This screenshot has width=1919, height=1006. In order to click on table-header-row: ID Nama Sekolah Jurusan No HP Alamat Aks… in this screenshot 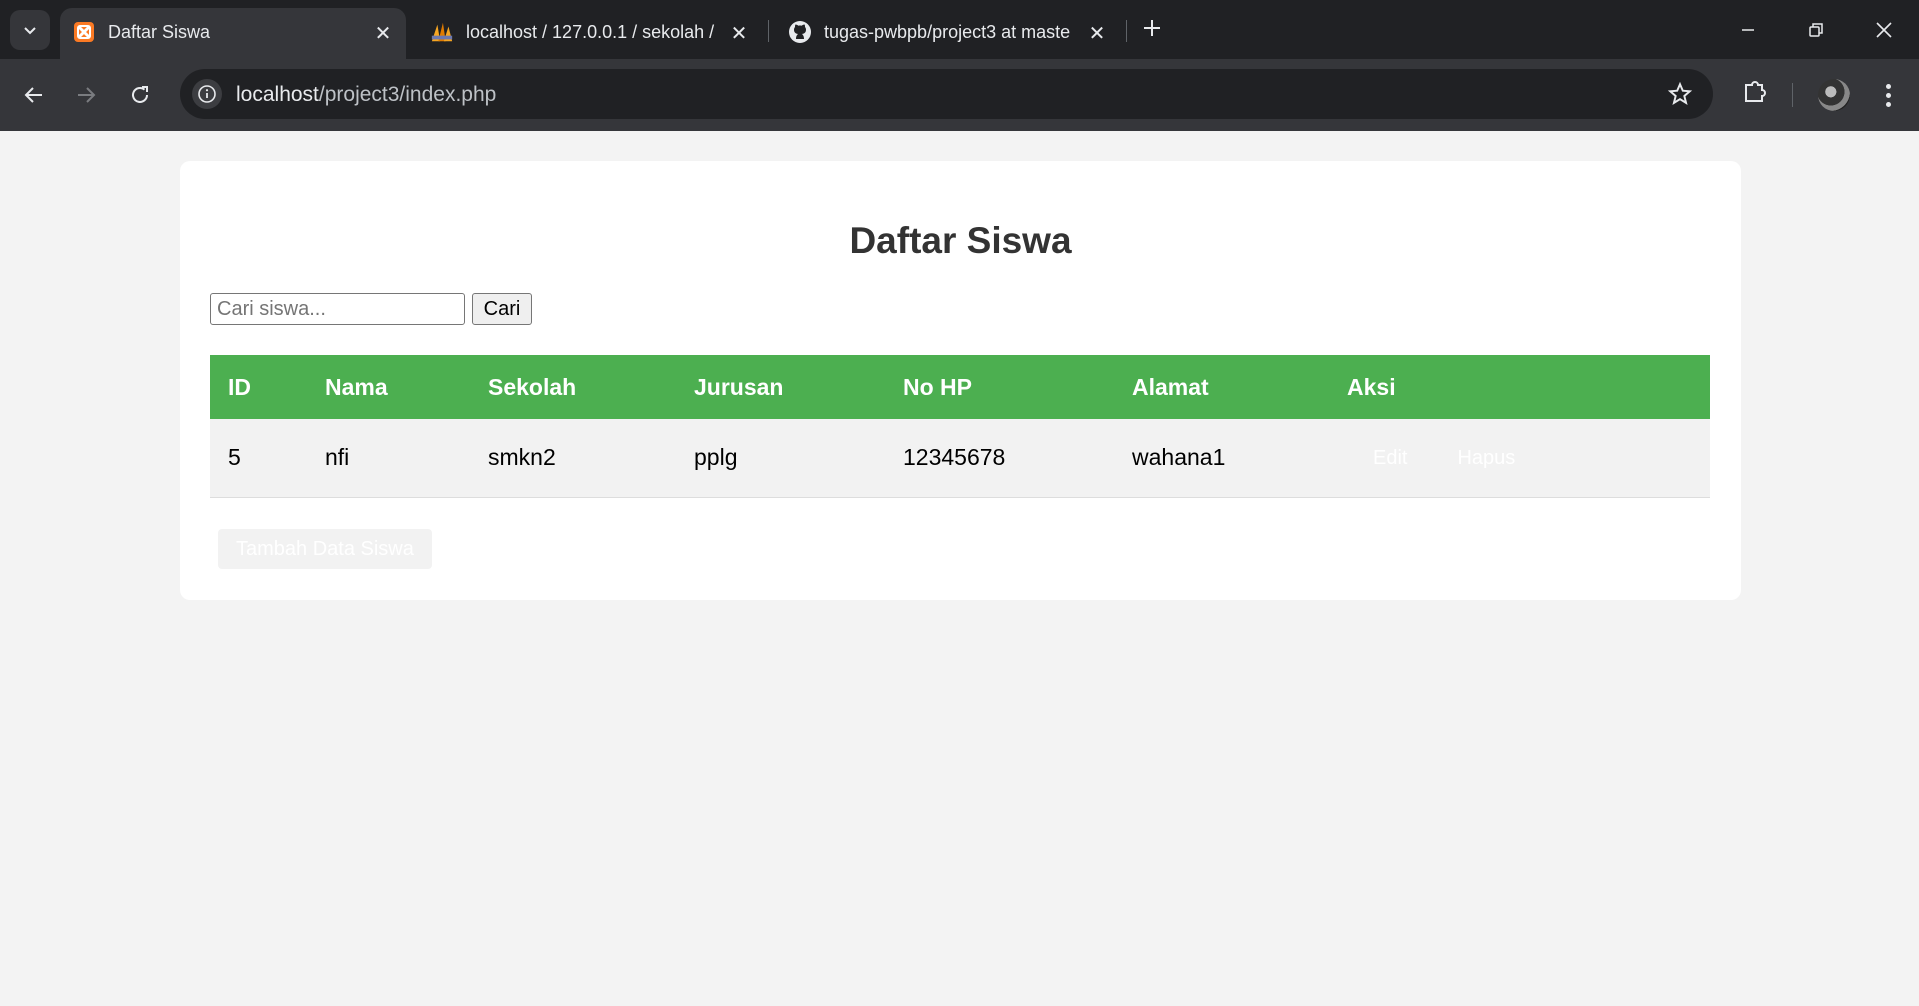, I will do `click(960, 387)`.